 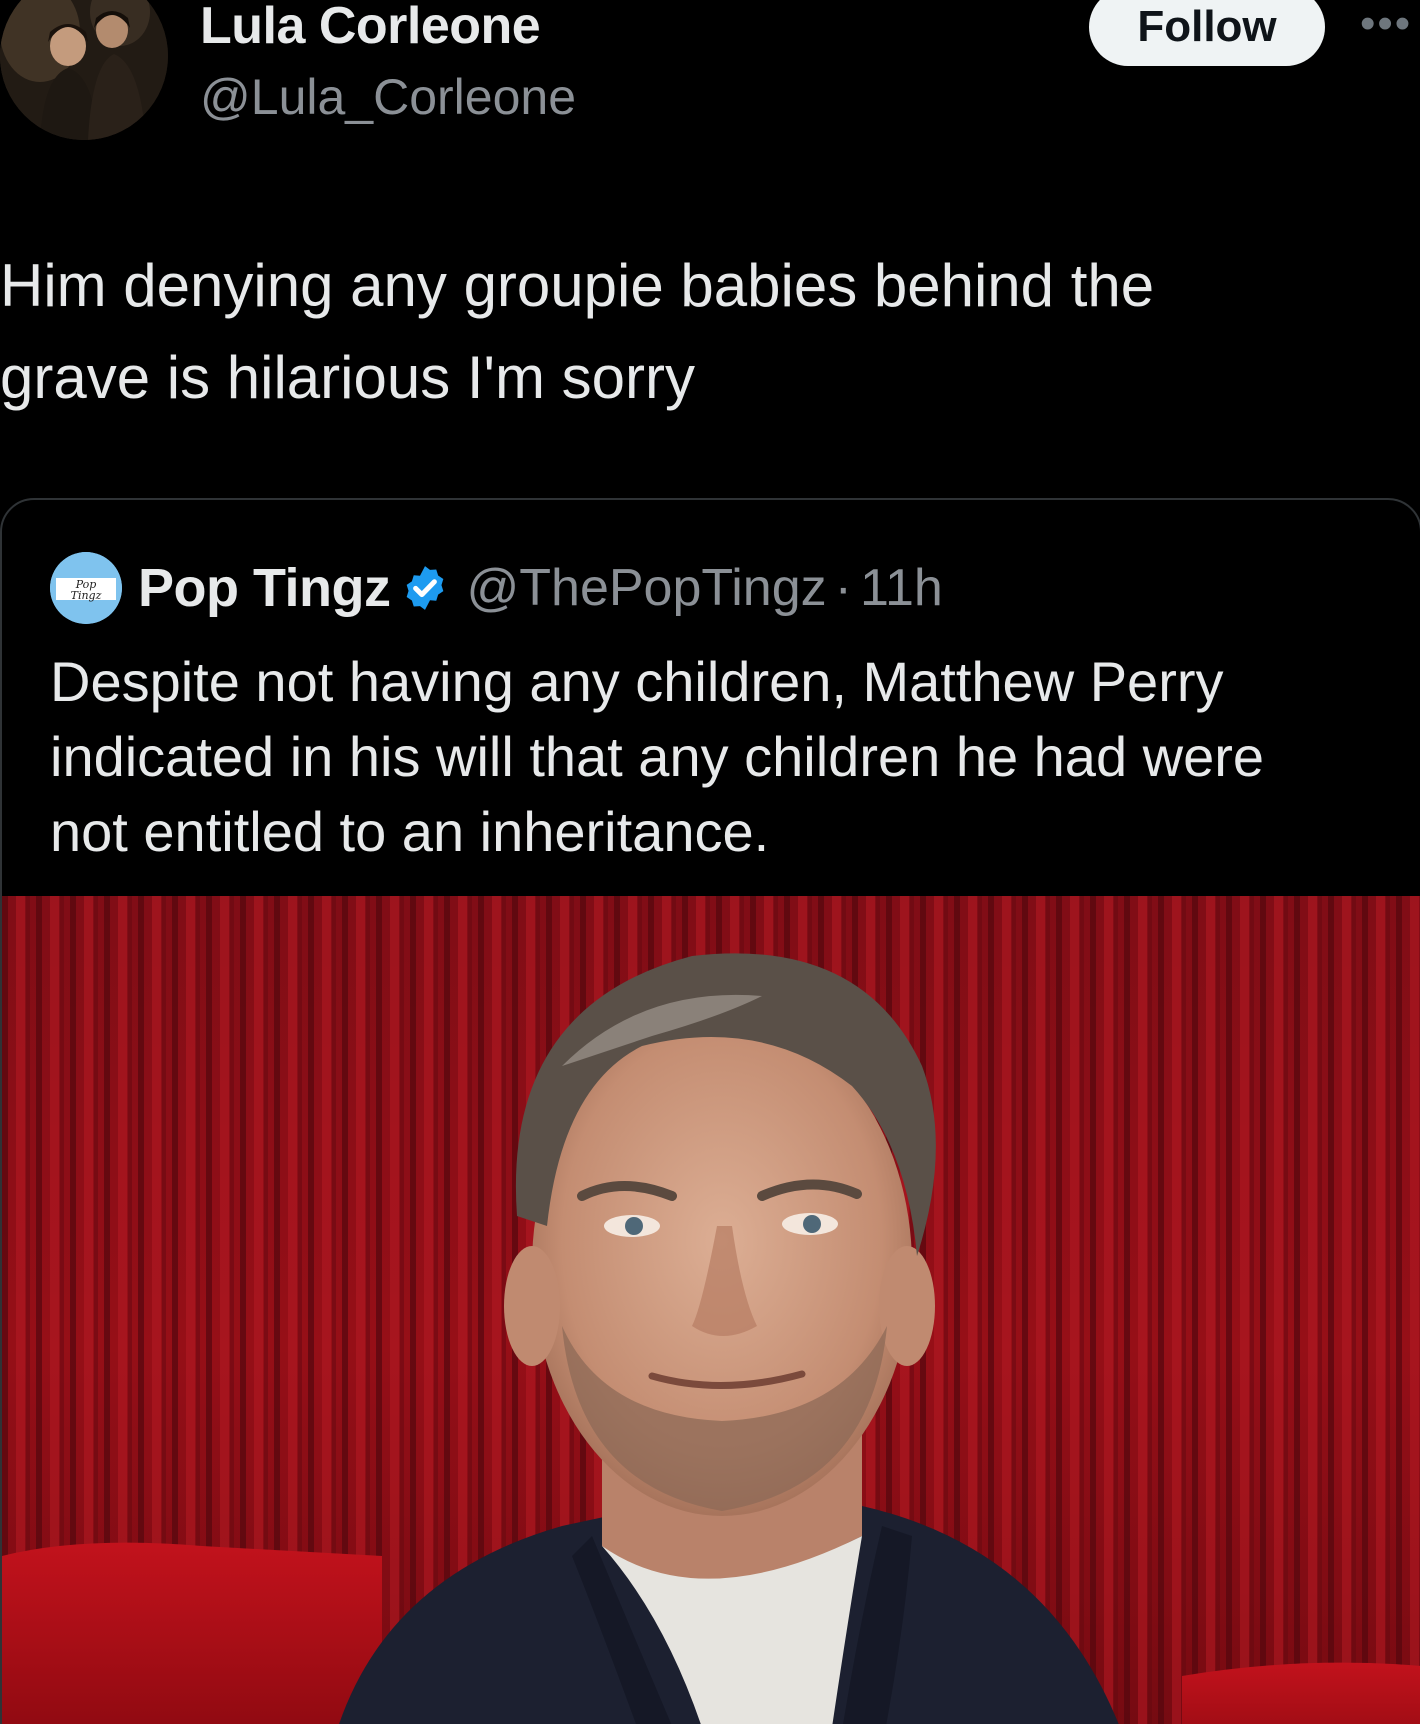 I want to click on quoted-author-name: Pop Tingz, so click(x=264, y=588).